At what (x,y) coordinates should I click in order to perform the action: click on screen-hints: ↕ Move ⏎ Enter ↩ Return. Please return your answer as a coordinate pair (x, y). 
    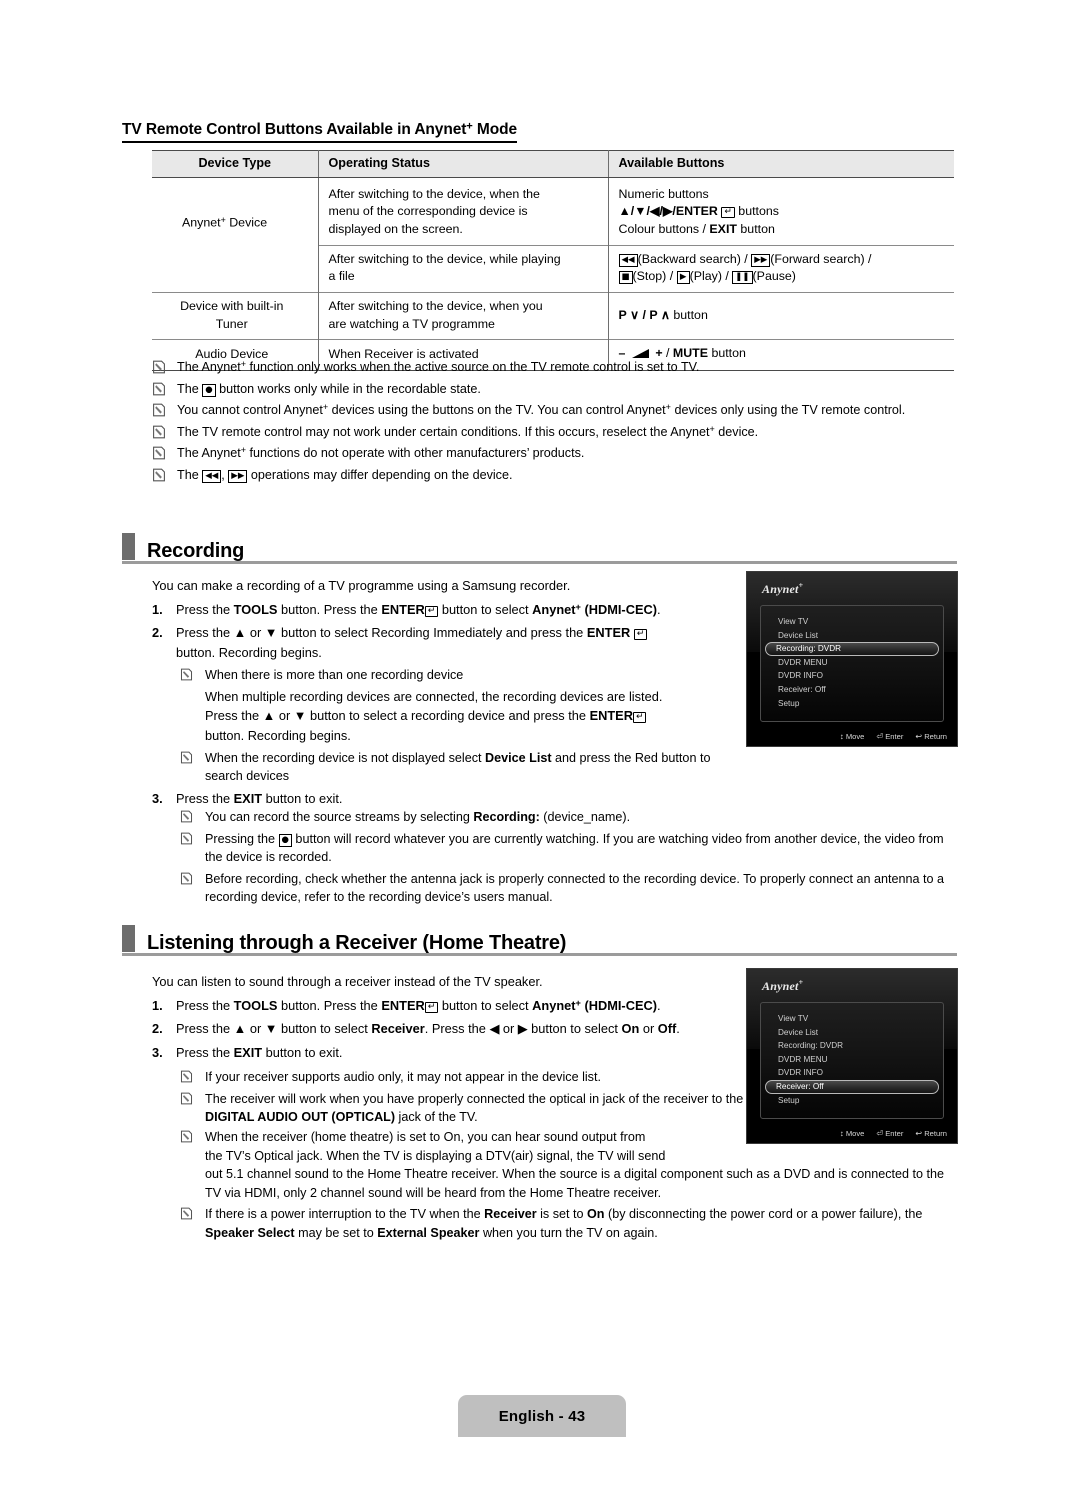
    Looking at the image, I should click on (893, 736).